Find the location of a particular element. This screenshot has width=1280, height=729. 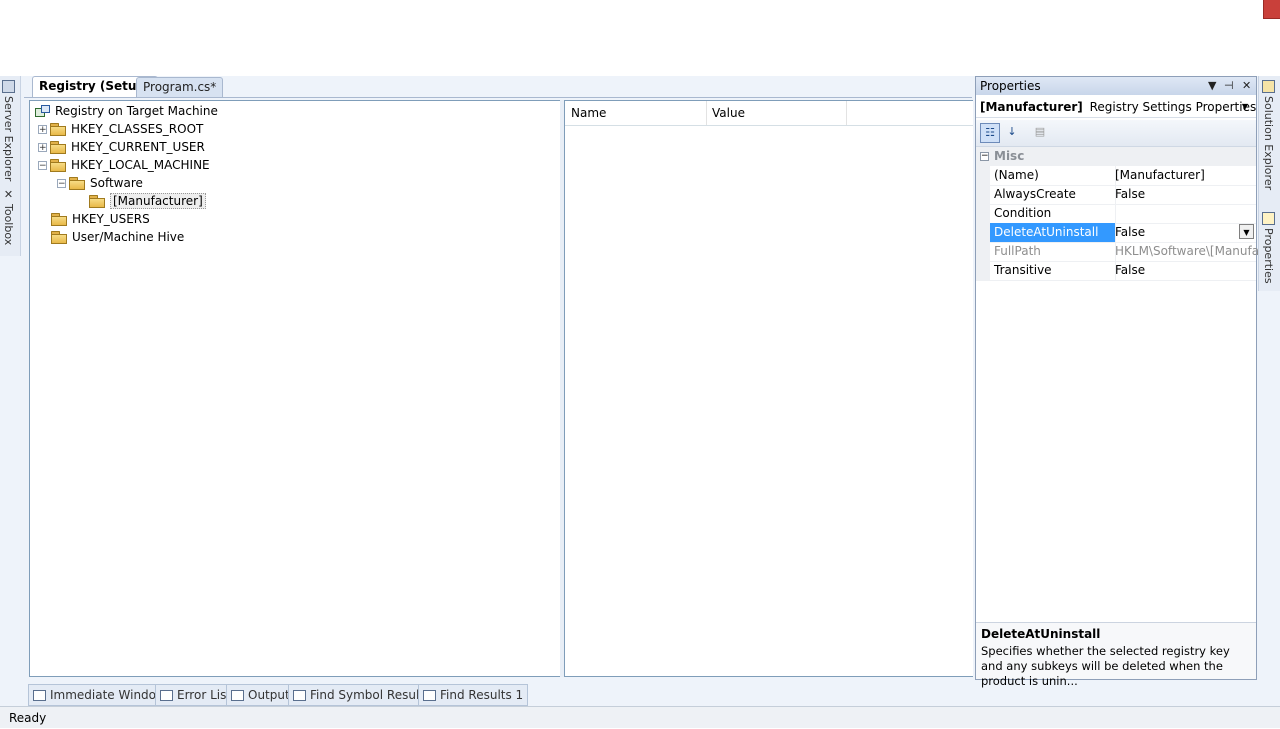

right-autohide-strip: Solution Explorer Properties is located at coordinates (1269, 183).